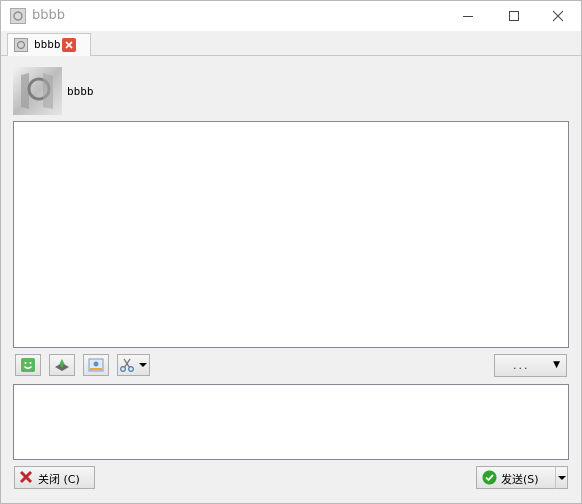 Image resolution: width=582 pixels, height=504 pixels. What do you see at coordinates (37, 91) in the screenshot?
I see `avatar` at bounding box center [37, 91].